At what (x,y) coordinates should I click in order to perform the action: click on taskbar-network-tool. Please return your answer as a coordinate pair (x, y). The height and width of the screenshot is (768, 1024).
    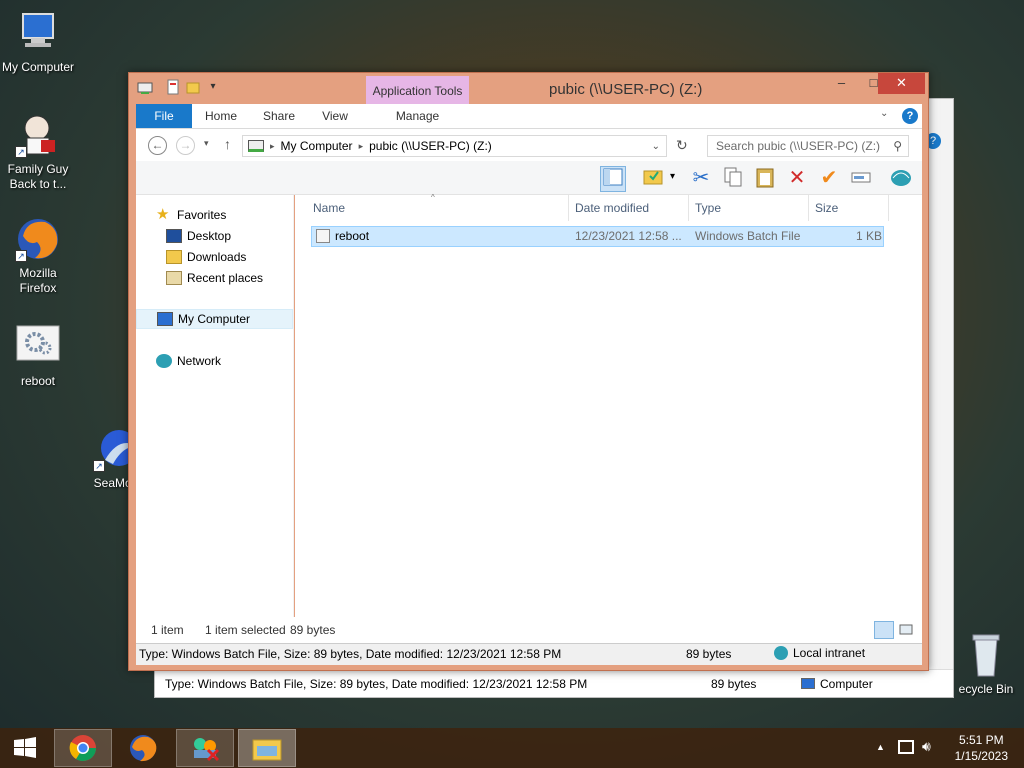
    Looking at the image, I should click on (205, 748).